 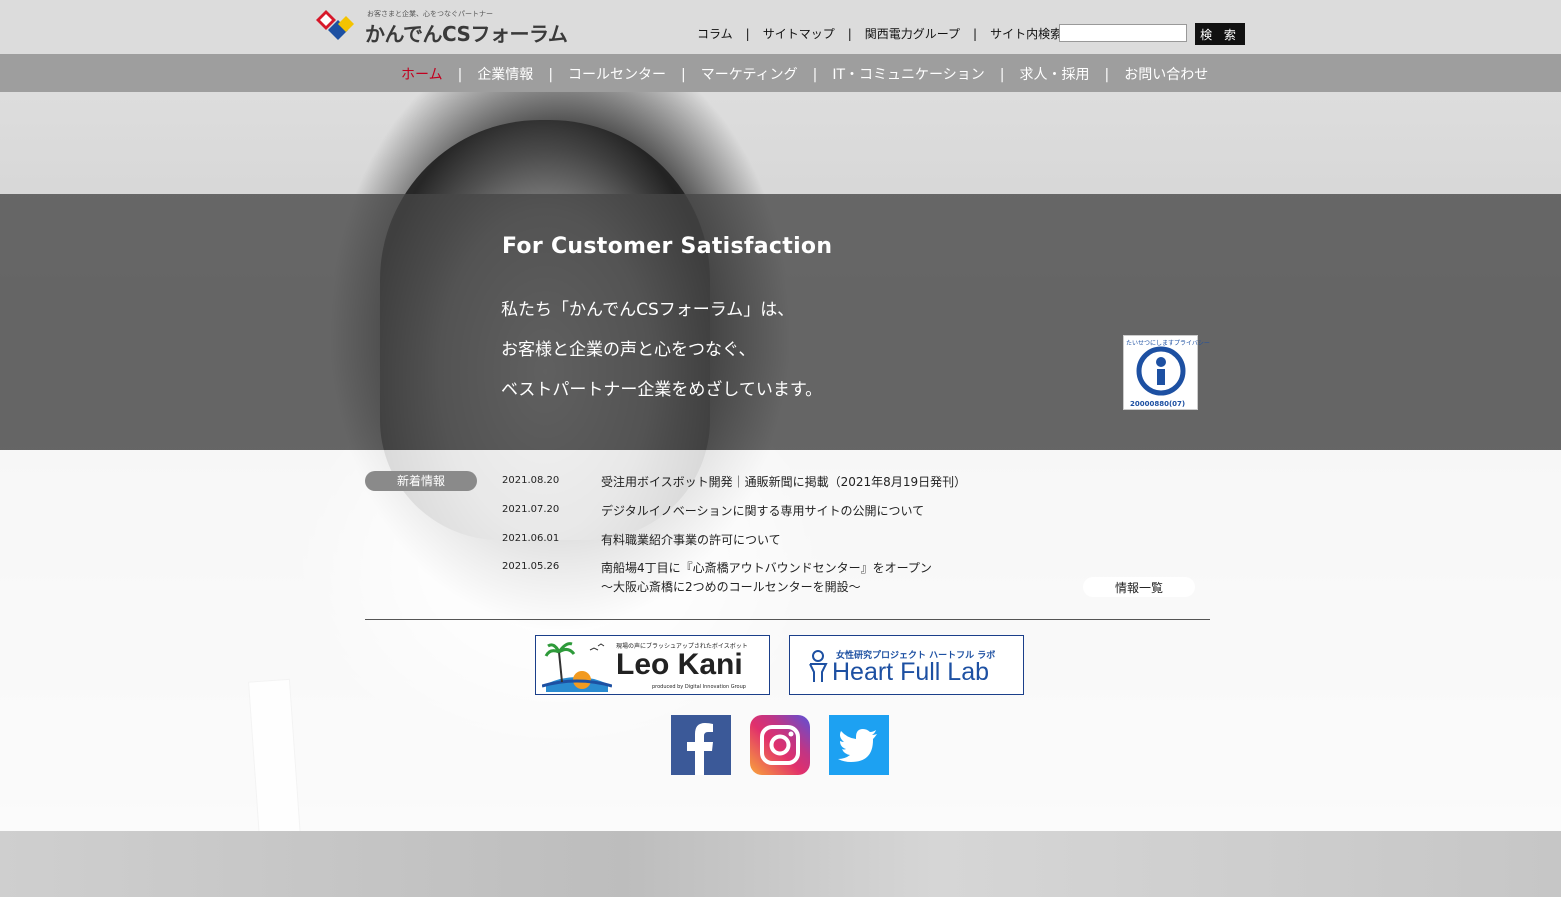 What do you see at coordinates (1123, 33) in the screenshot?
I see `search-input` at bounding box center [1123, 33].